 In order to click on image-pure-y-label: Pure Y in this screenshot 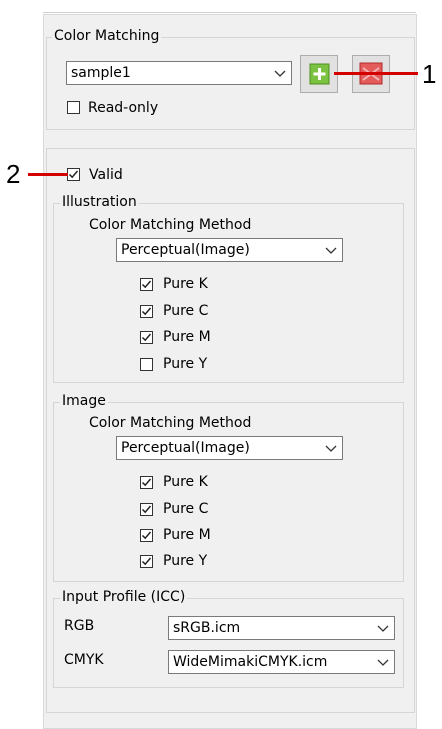, I will do `click(185, 561)`.